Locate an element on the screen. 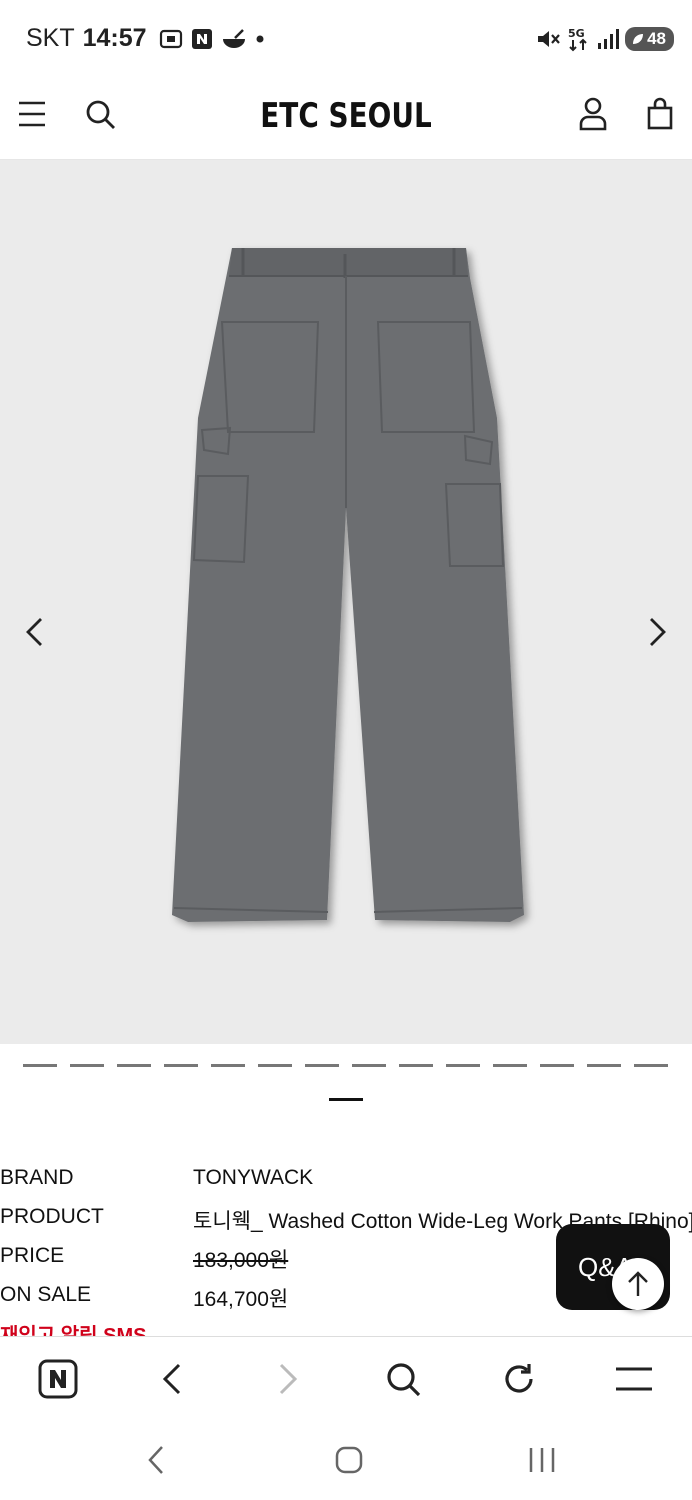  more-dot-icon is located at coordinates (260, 38).